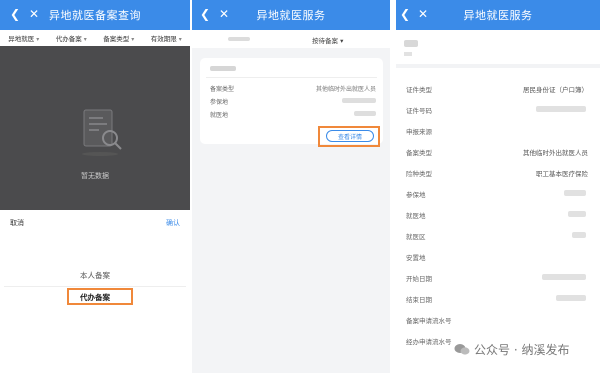  Describe the element at coordinates (327, 40) in the screenshot. I see `record-type-dropdown: 按待备案 ▾` at that location.